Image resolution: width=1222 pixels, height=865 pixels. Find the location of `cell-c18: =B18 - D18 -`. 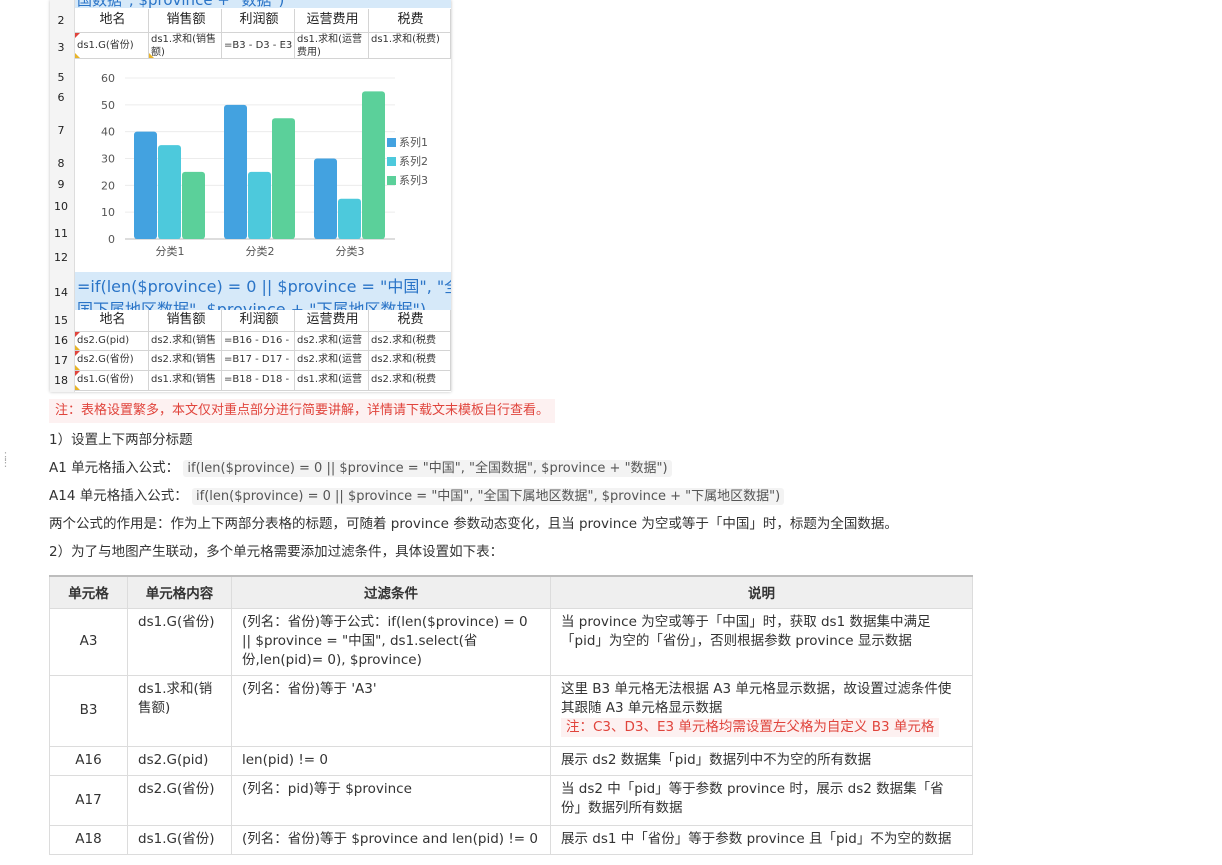

cell-c18: =B18 - D18 - is located at coordinates (258, 381).